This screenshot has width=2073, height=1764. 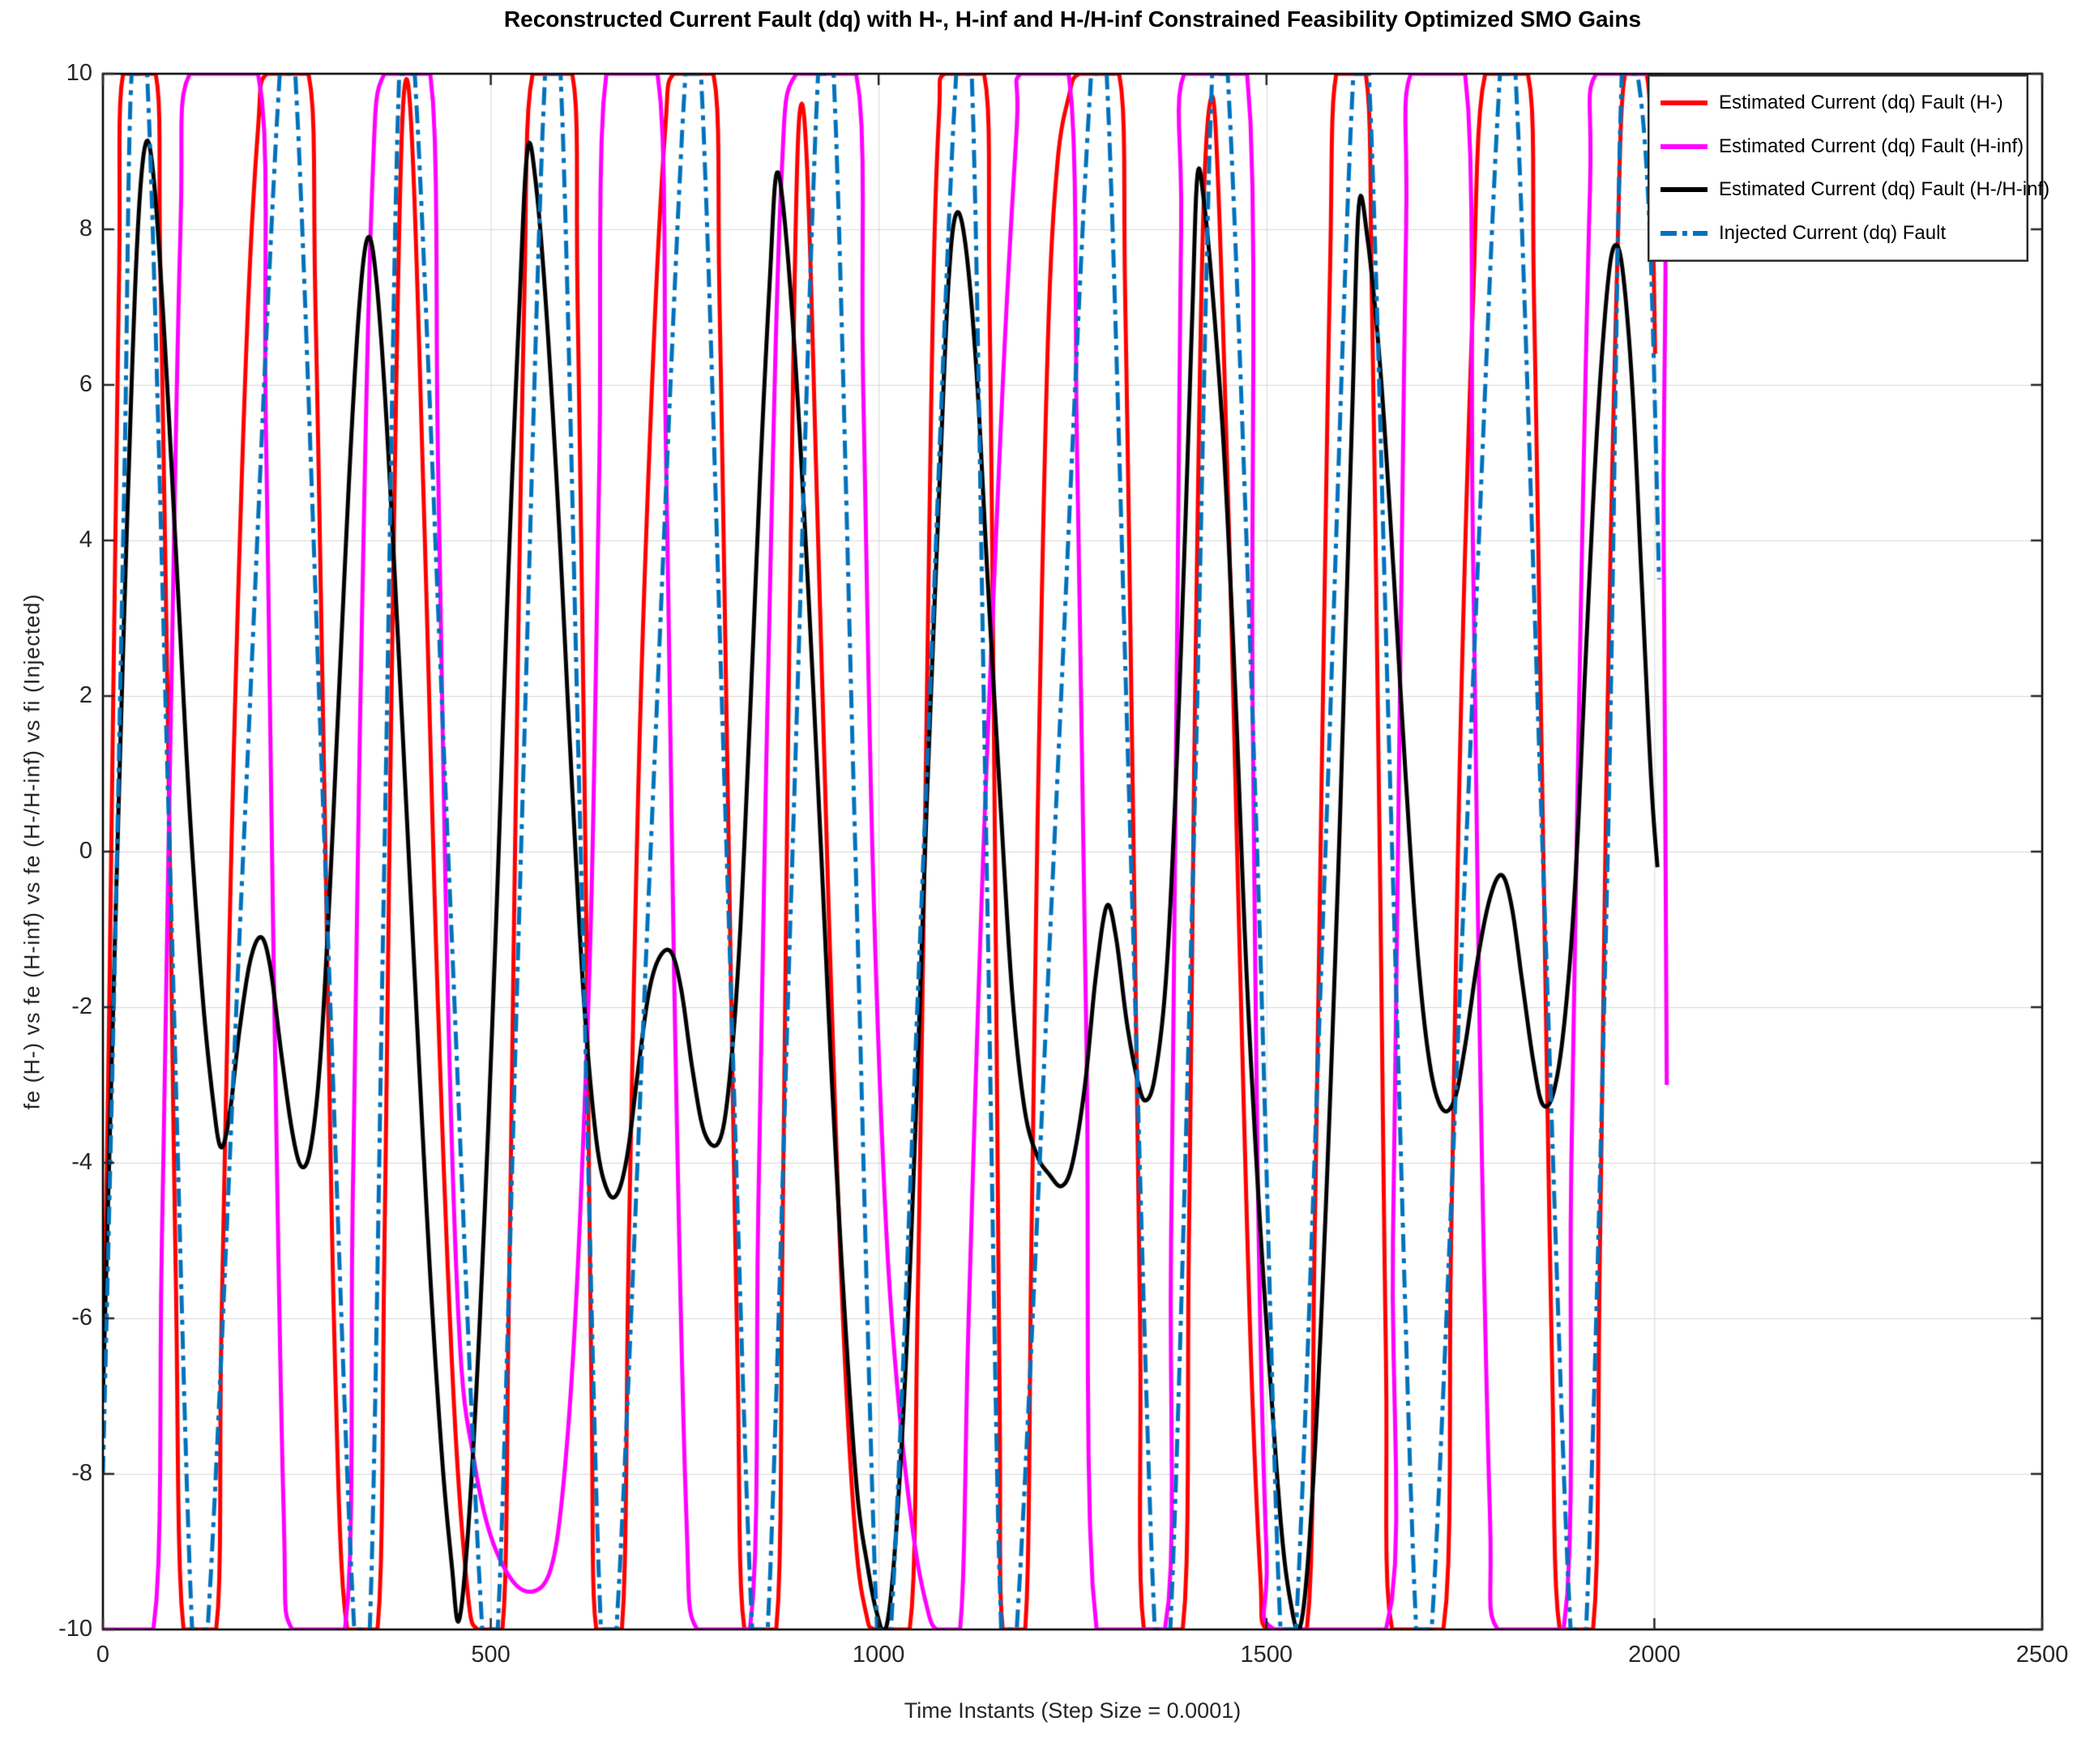 I want to click on x-tick-label: 1500, so click(x=1266, y=1655).